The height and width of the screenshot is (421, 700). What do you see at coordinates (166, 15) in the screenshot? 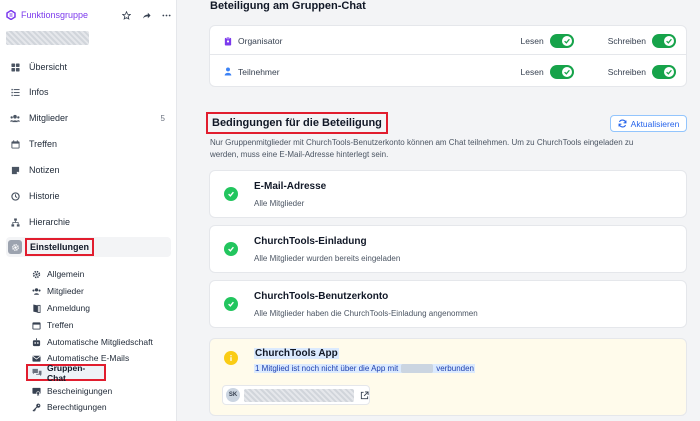
I see `more-icon` at bounding box center [166, 15].